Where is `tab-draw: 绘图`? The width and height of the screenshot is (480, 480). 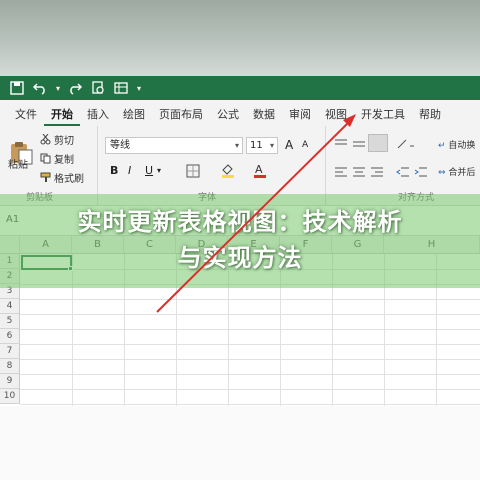 tab-draw: 绘图 is located at coordinates (134, 115).